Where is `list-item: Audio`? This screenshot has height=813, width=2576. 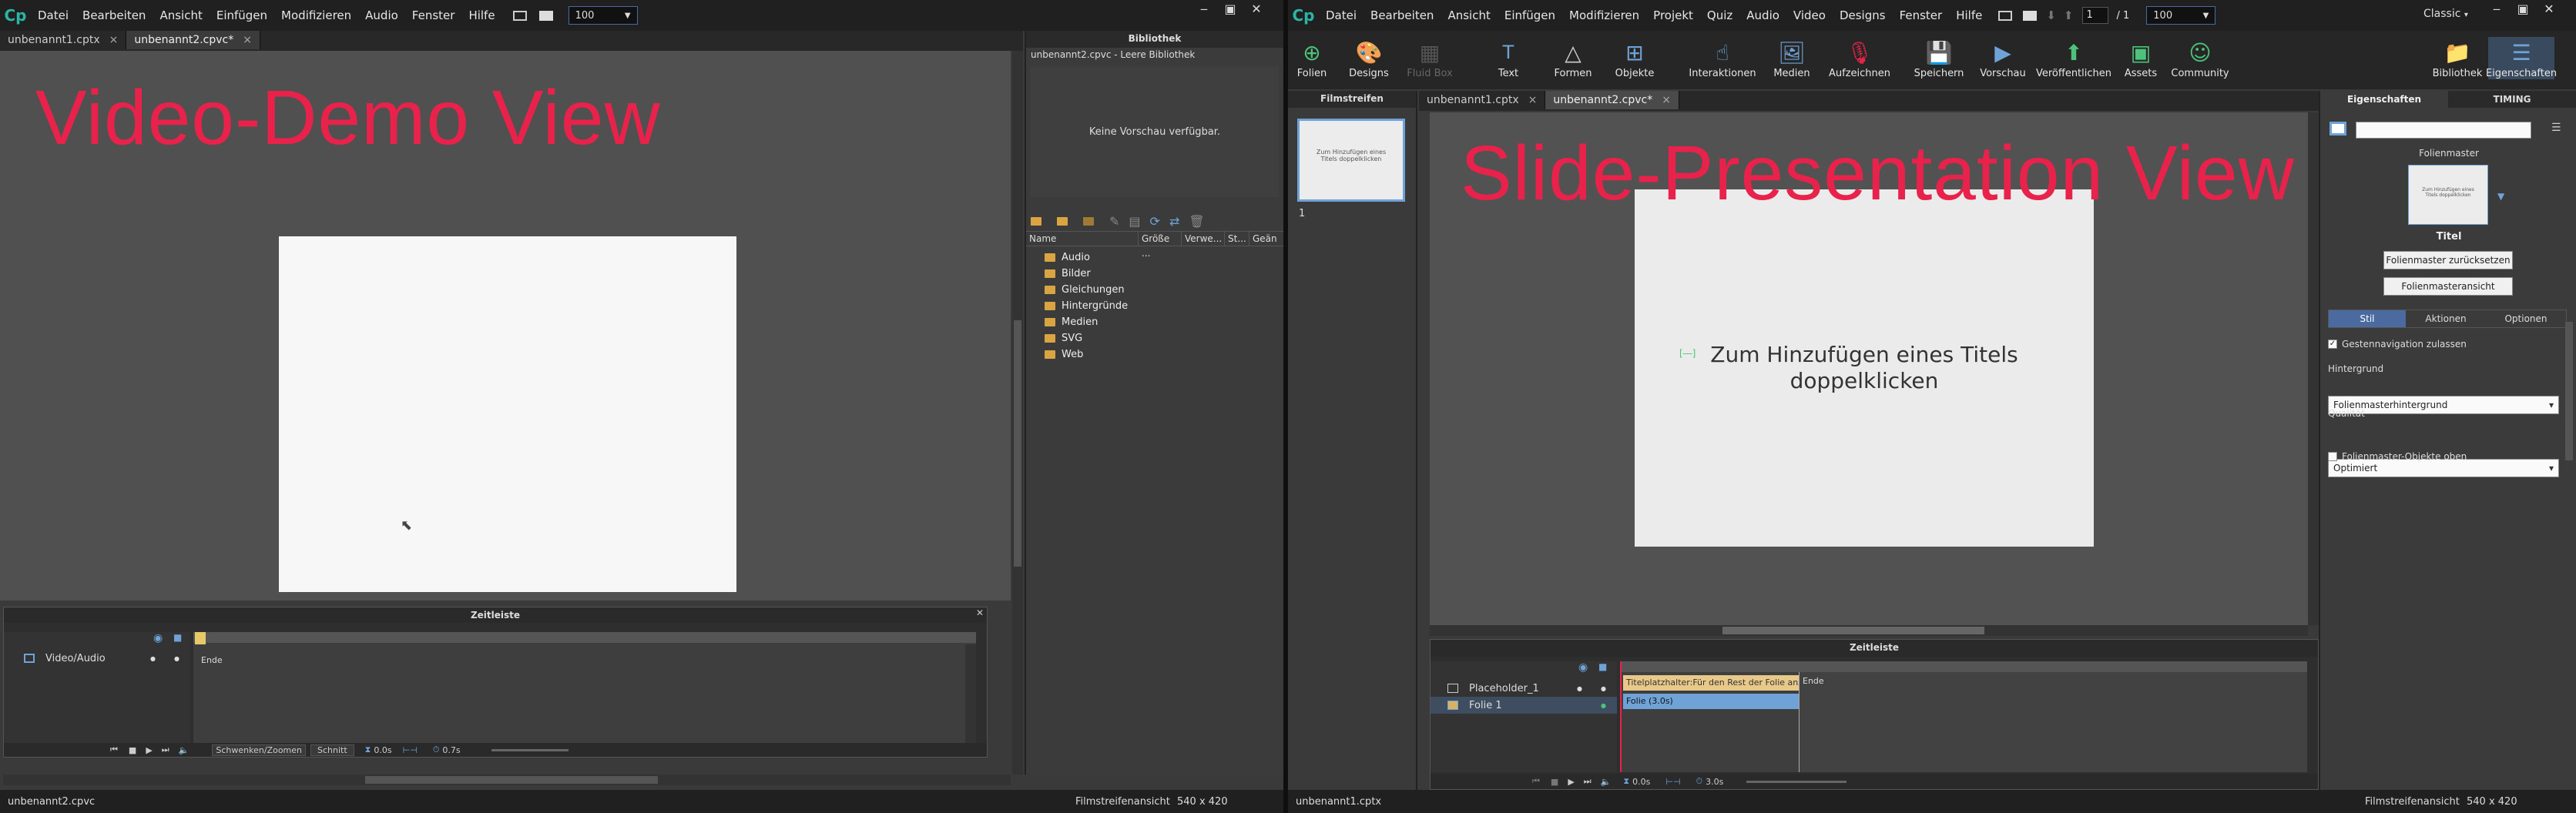 list-item: Audio is located at coordinates (1164, 257).